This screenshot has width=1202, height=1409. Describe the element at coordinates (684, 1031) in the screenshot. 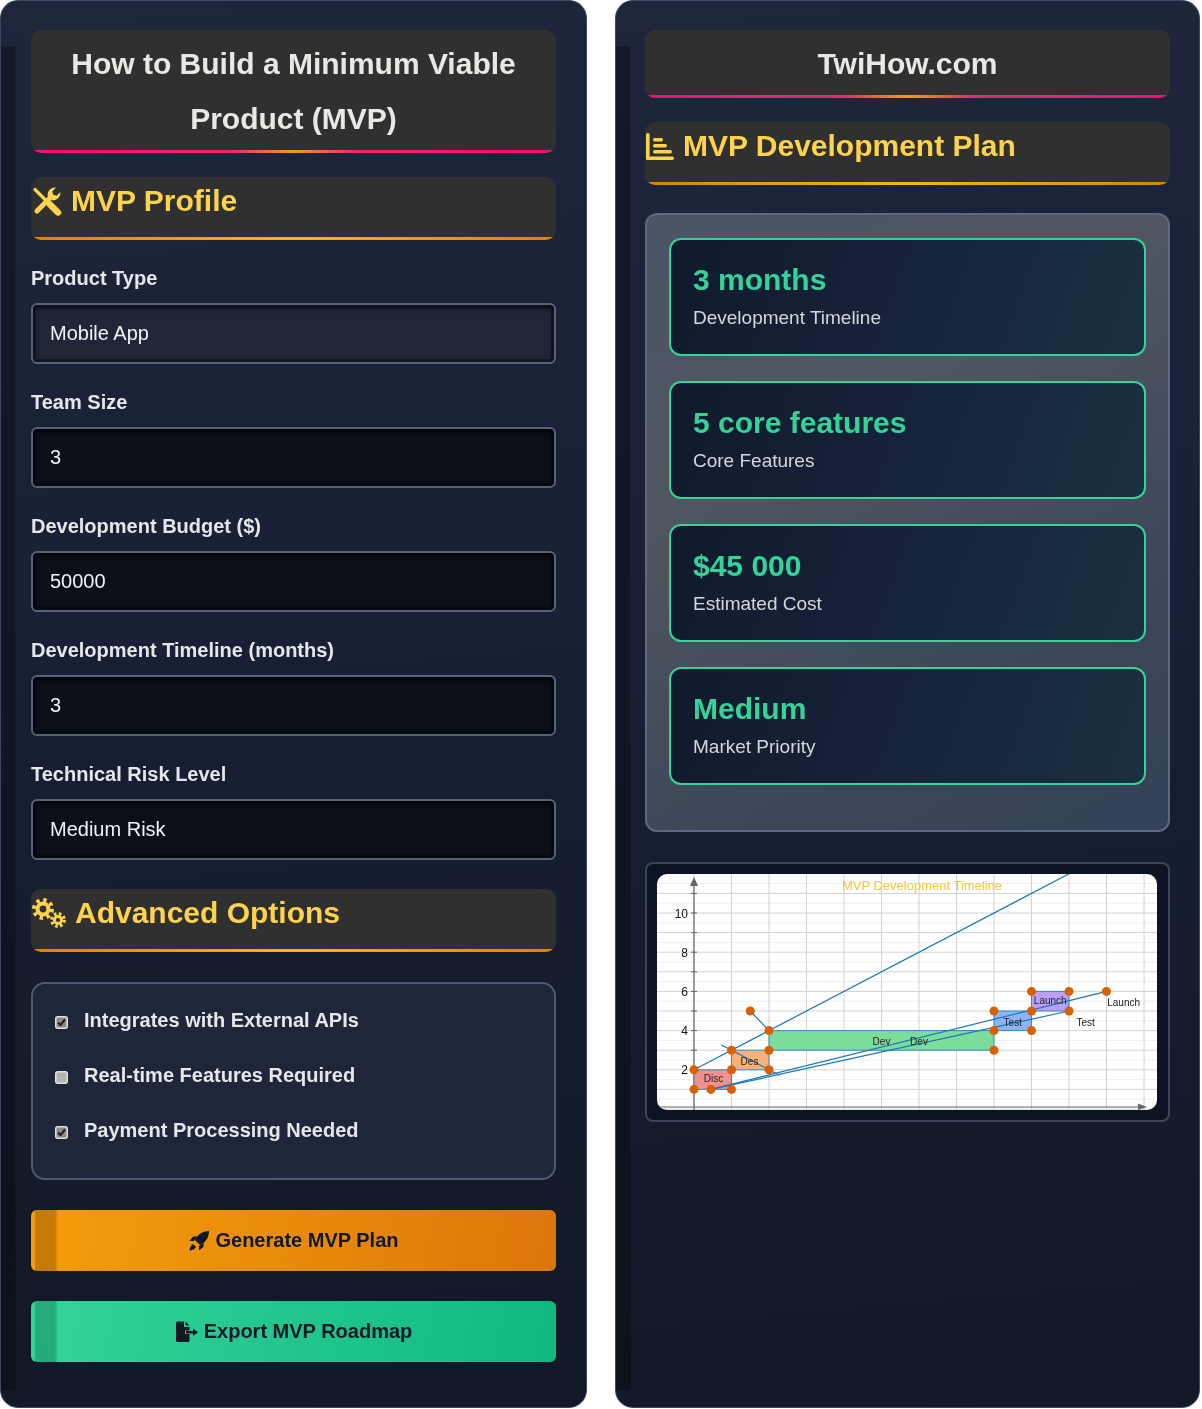

I see `axis-tick-label: 4` at that location.